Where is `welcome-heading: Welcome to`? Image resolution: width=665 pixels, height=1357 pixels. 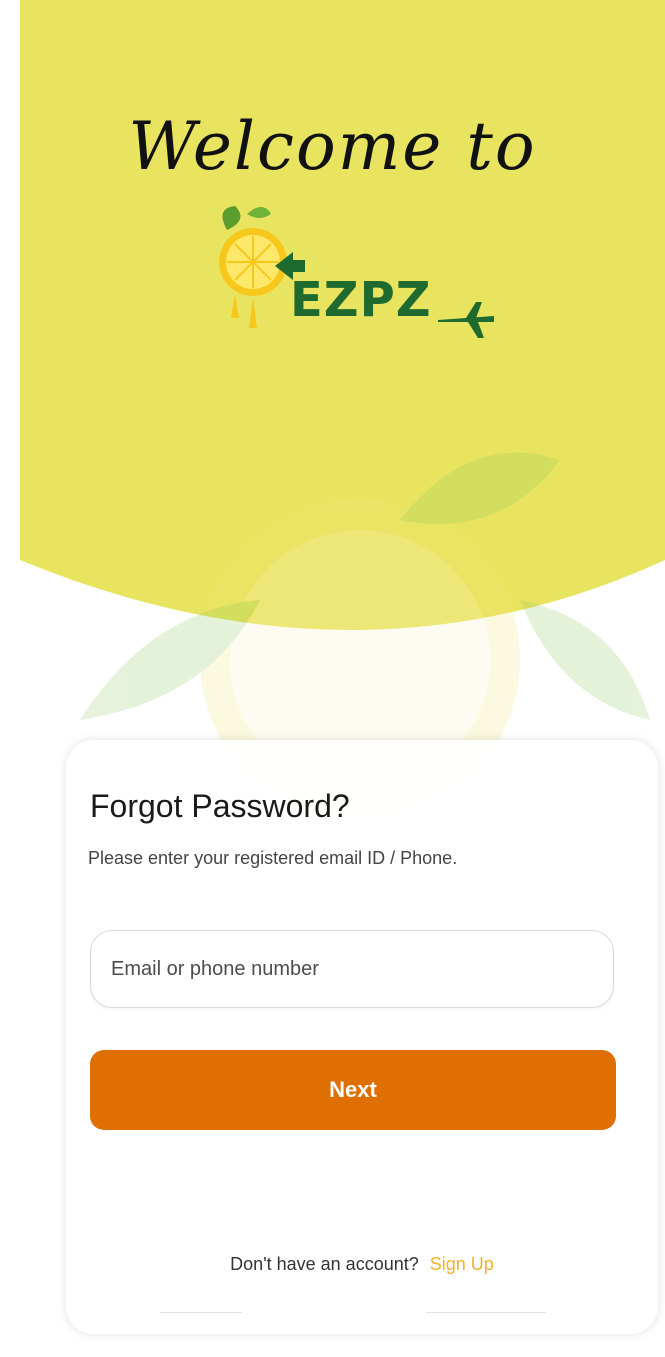
welcome-heading: Welcome to is located at coordinates (332, 146).